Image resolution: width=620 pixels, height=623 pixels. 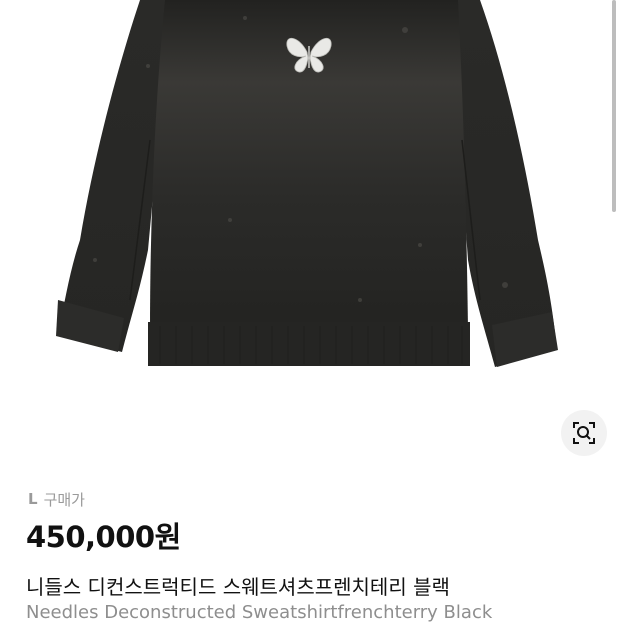 I want to click on hem-rib, so click(x=309, y=344).